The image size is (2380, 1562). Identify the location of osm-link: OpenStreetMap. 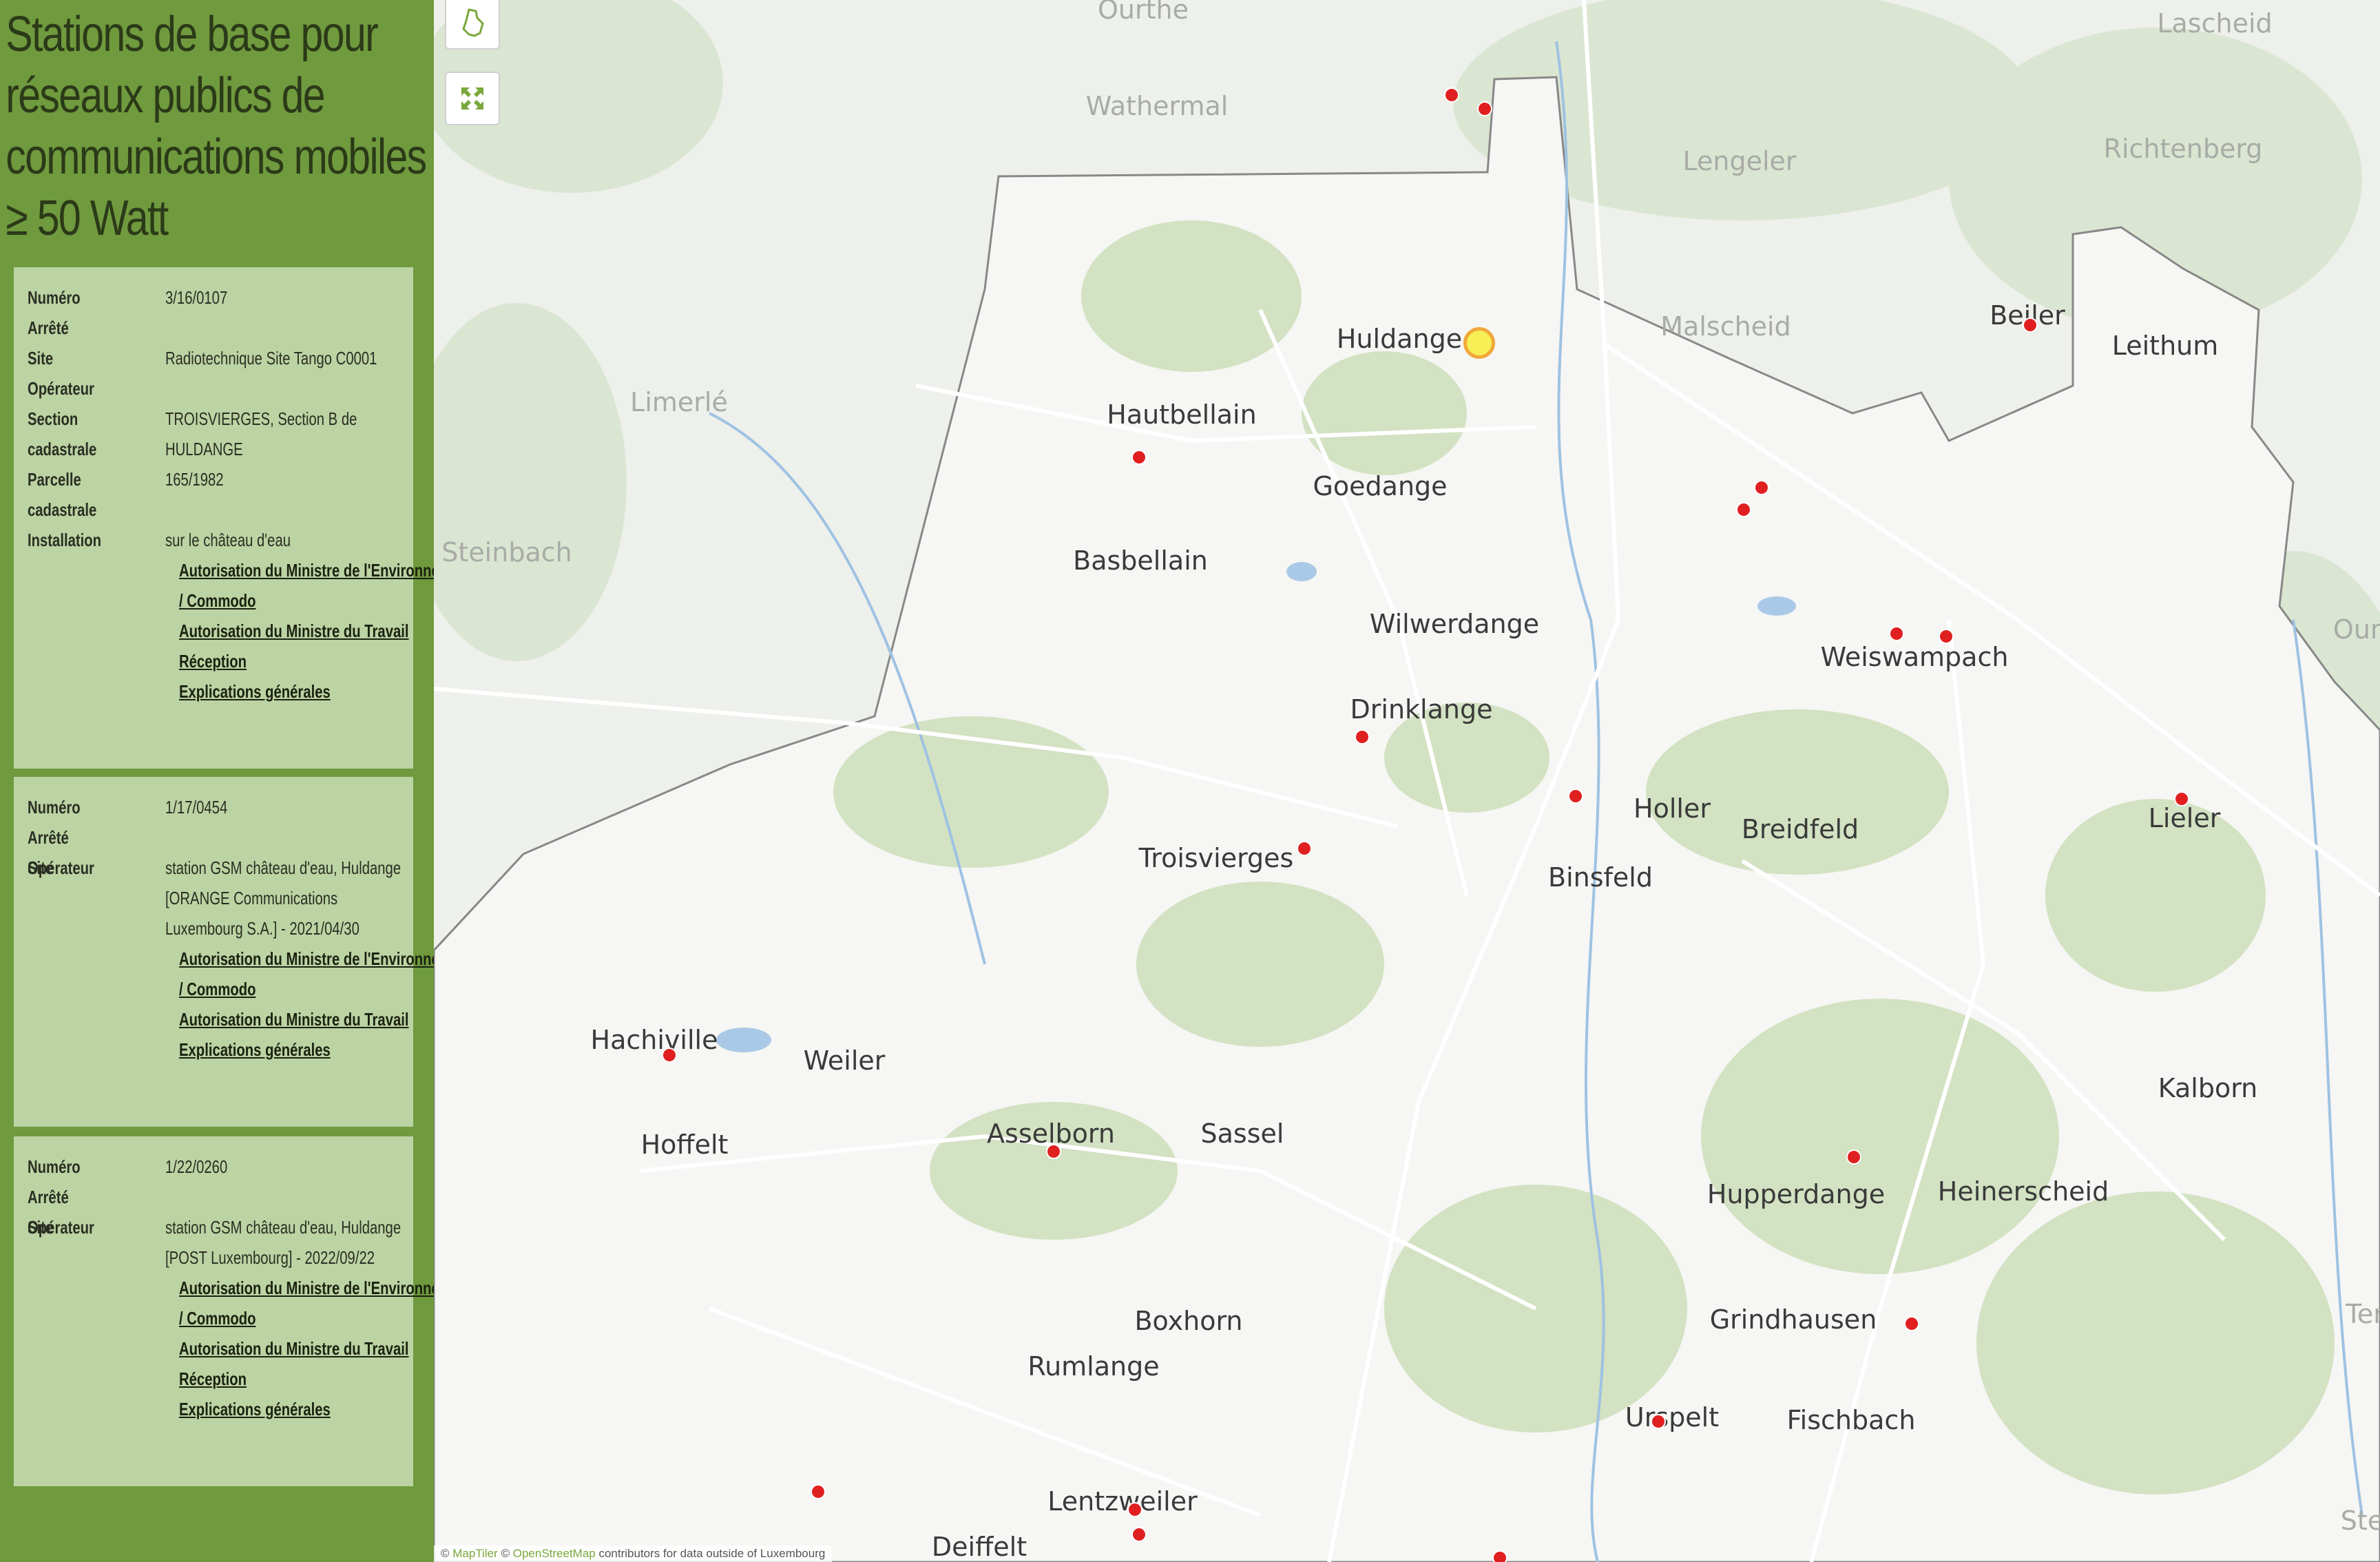
(554, 1553).